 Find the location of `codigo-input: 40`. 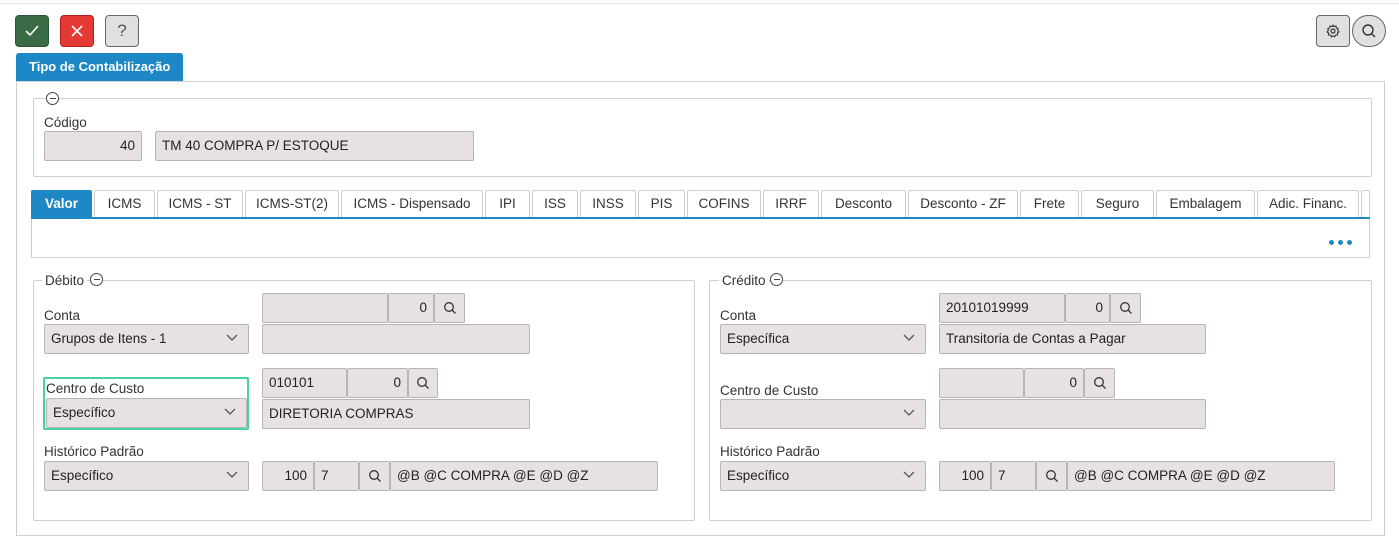

codigo-input: 40 is located at coordinates (93, 146).